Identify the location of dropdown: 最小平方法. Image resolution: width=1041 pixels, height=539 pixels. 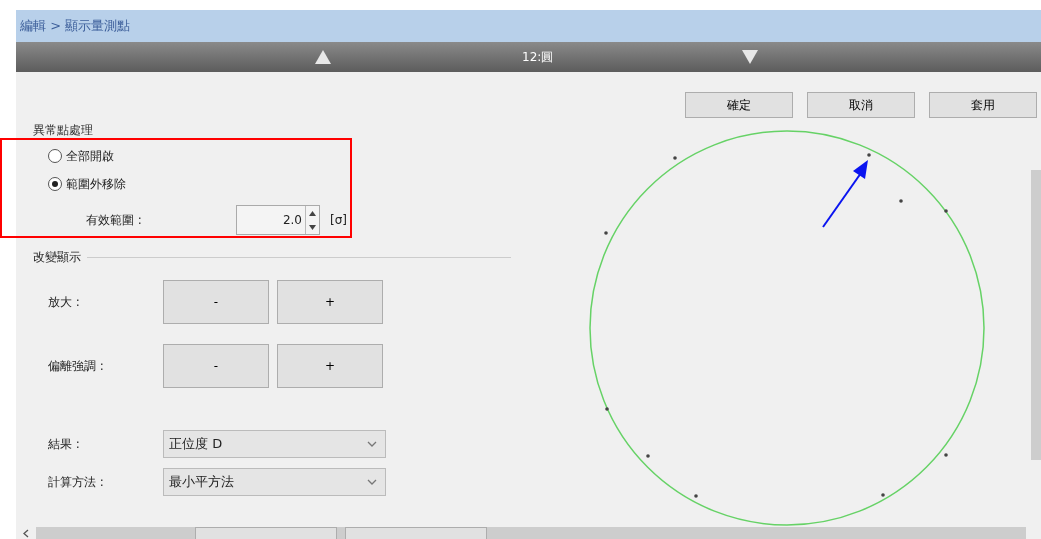
(274, 482).